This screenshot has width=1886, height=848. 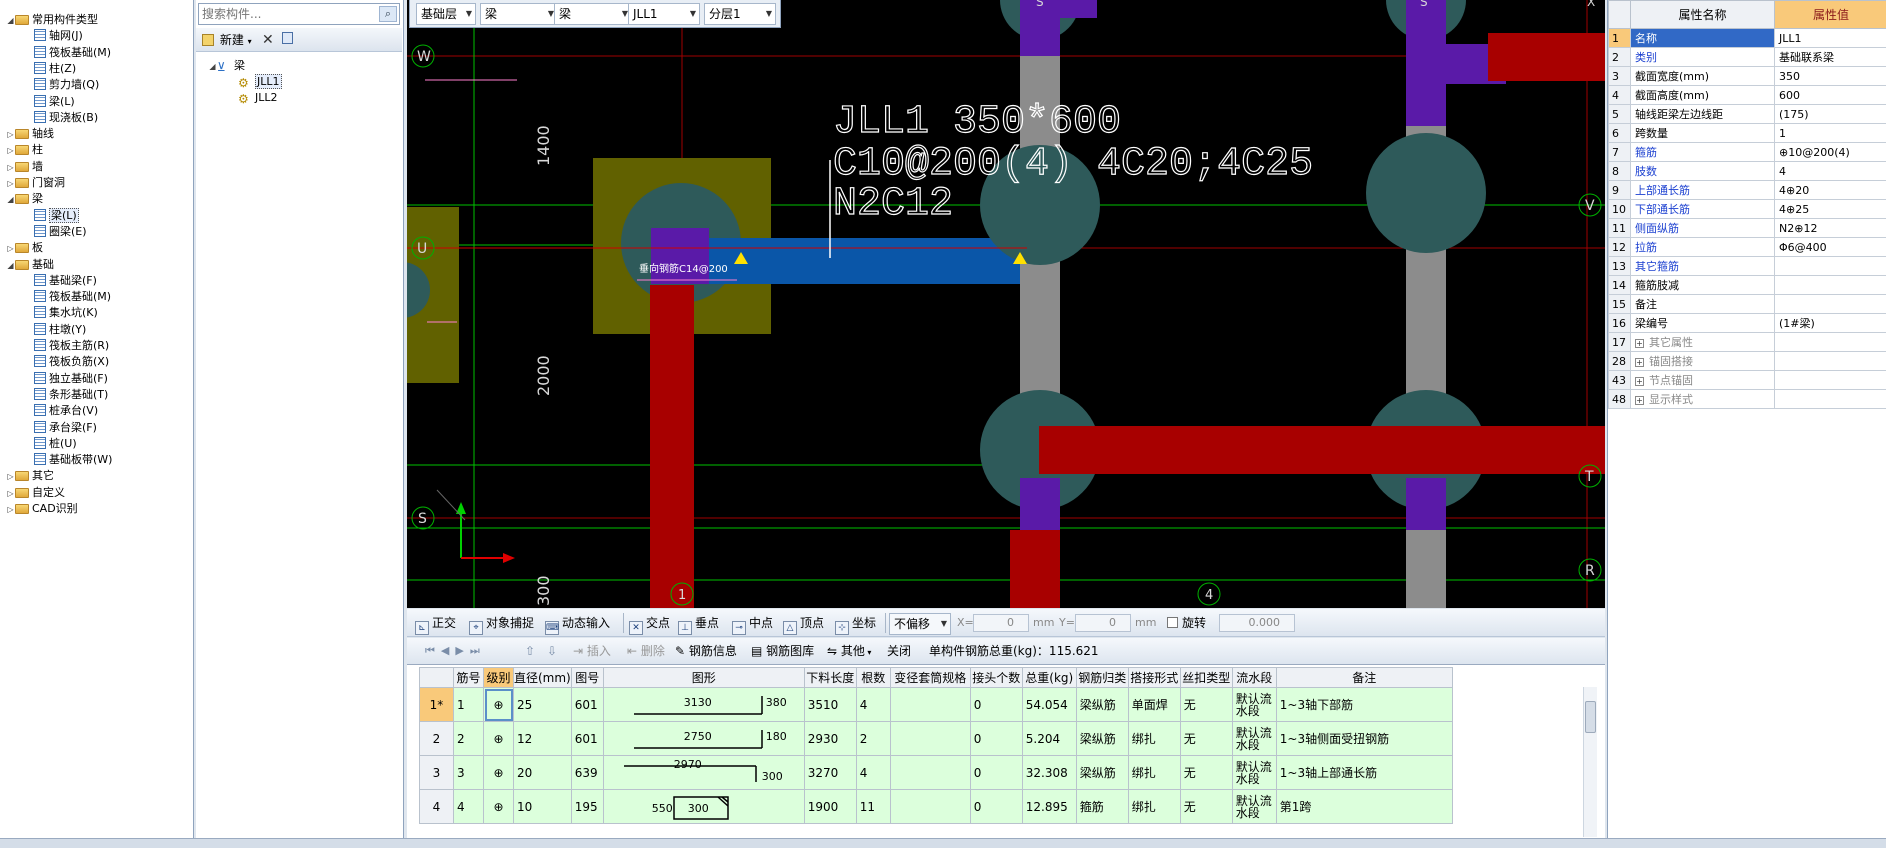 I want to click on table-cell-stage: 默认流水段, so click(x=1254, y=738).